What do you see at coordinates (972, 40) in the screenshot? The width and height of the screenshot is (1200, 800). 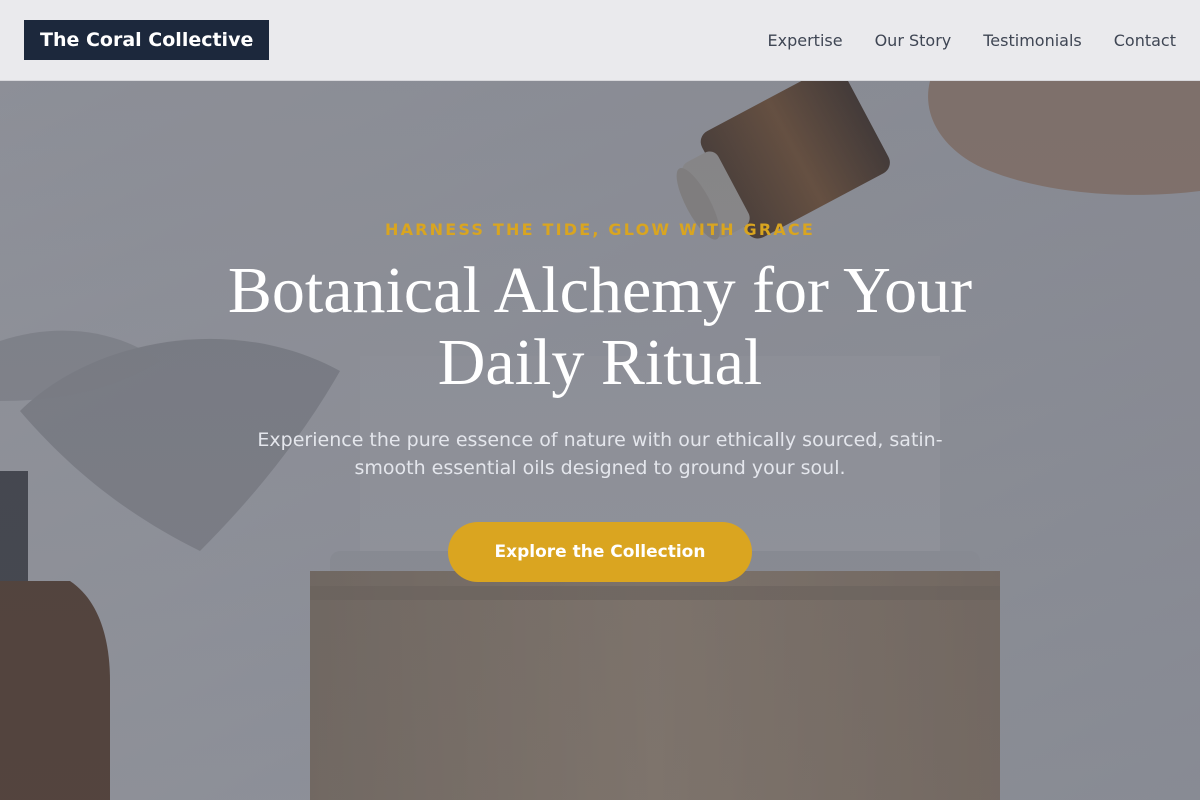 I see `main-nav: Expertise Our Story Testimonials Contact` at bounding box center [972, 40].